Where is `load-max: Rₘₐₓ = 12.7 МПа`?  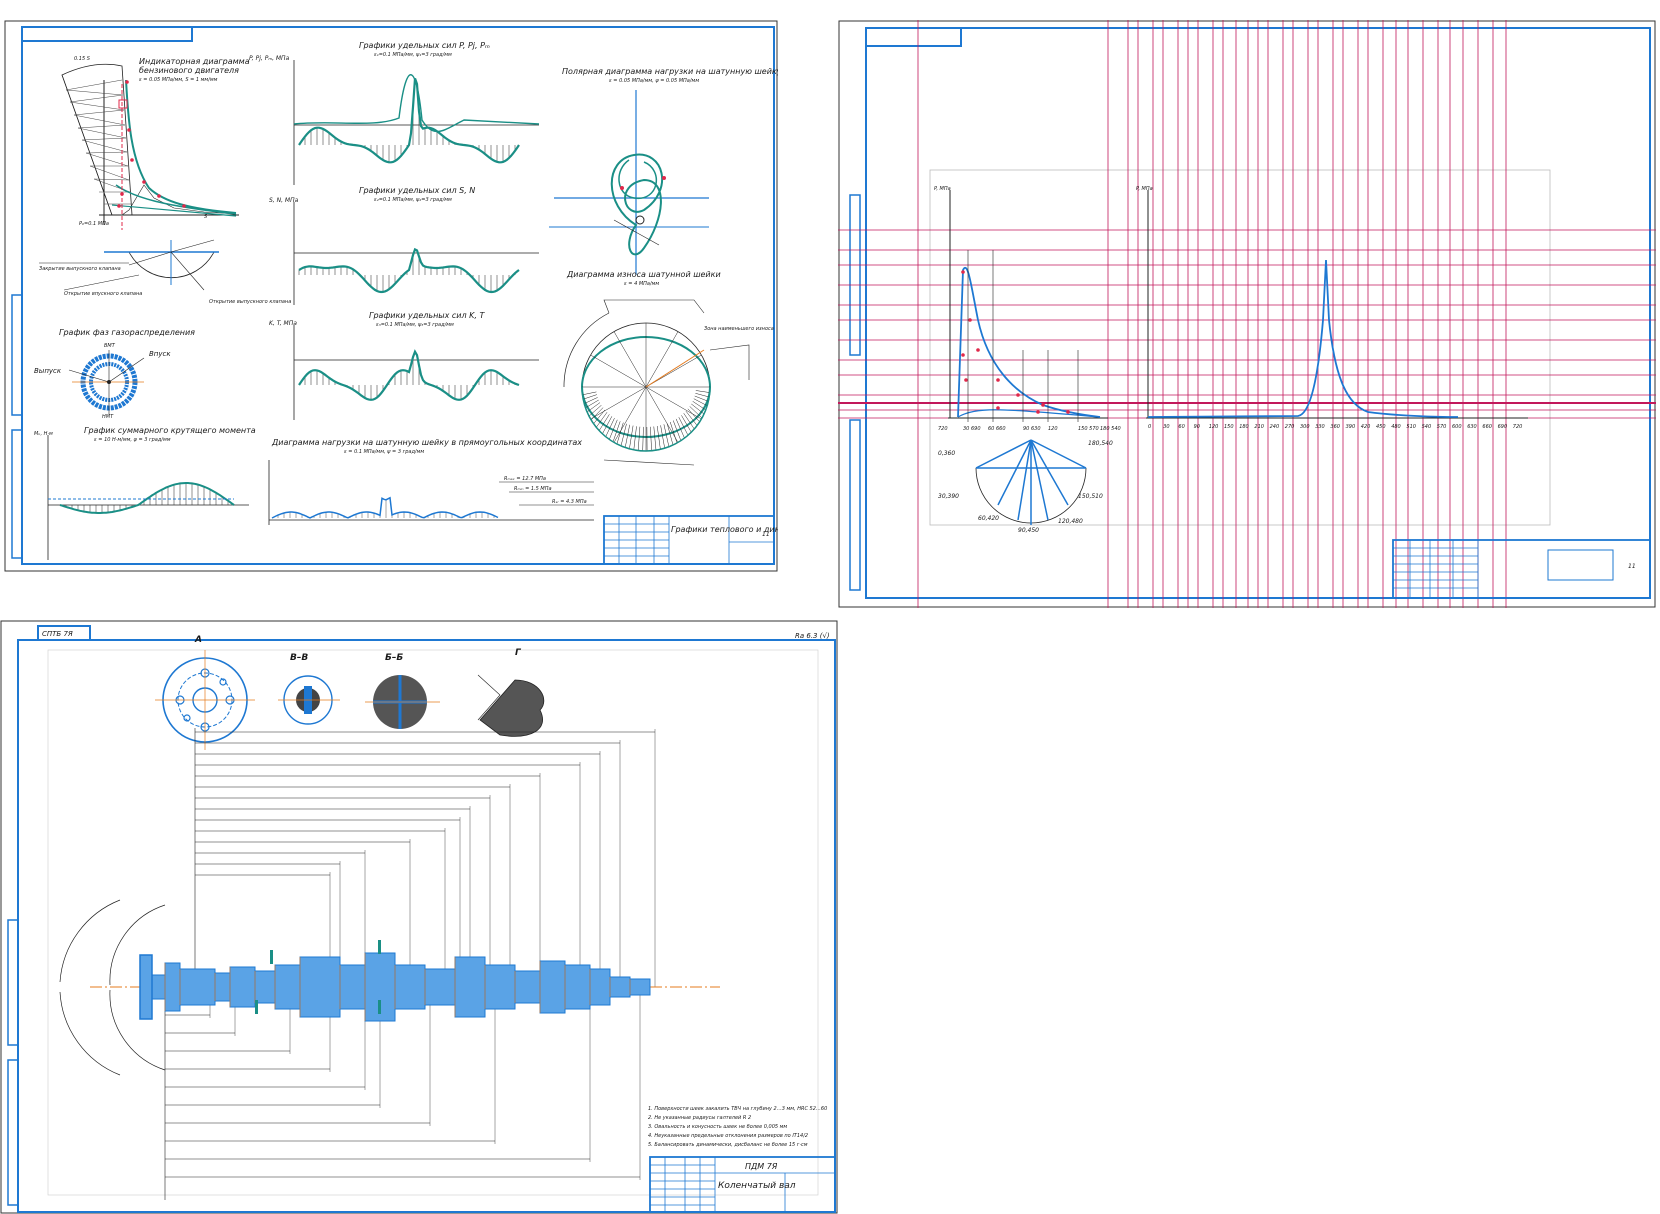 load-max: Rₘₐₓ = 12.7 МПа is located at coordinates (525, 479).